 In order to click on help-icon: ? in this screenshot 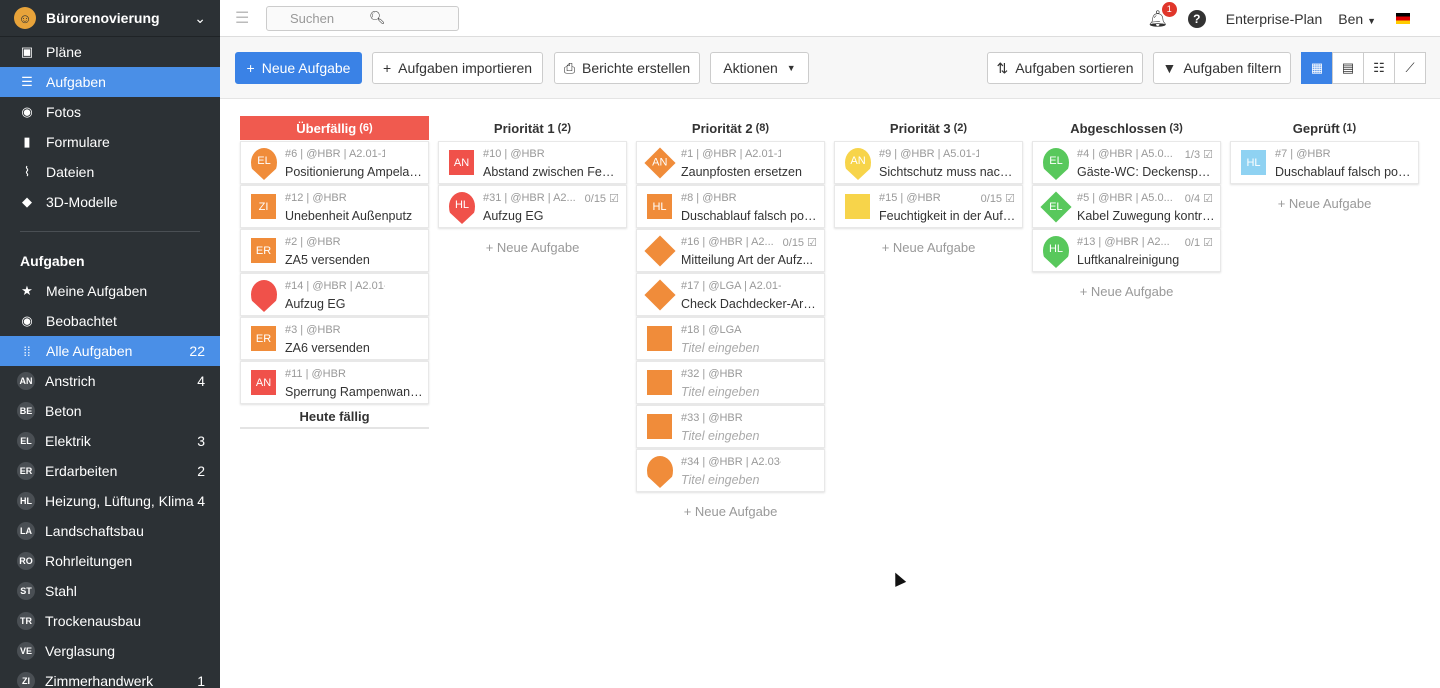, I will do `click(1196, 18)`.